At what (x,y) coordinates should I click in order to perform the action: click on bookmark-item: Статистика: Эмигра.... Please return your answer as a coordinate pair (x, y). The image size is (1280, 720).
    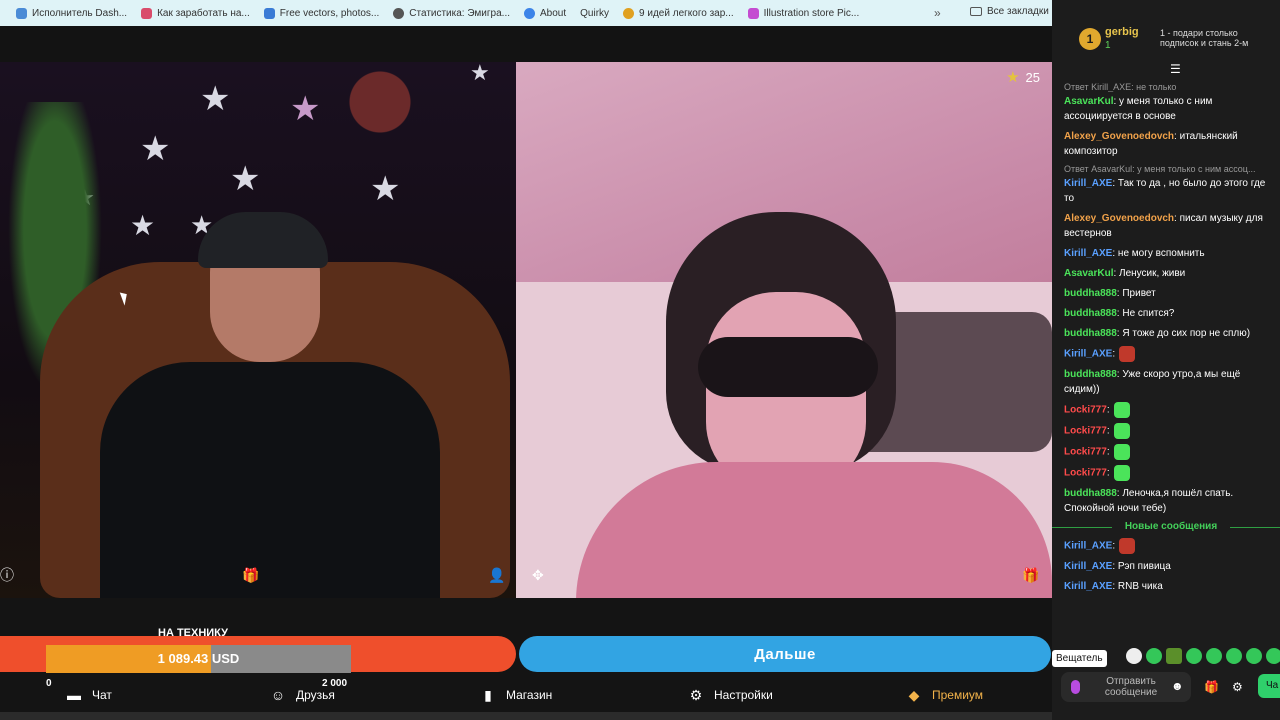
    Looking at the image, I should click on (451, 13).